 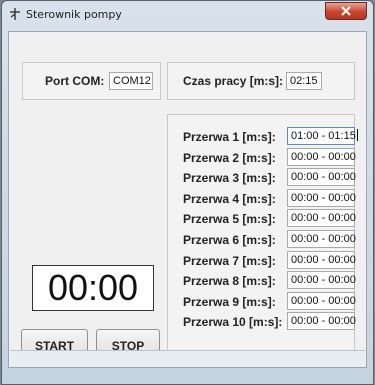 What do you see at coordinates (229, 260) in the screenshot?
I see `break-label-7: Przerwa 7 [m:s]:` at bounding box center [229, 260].